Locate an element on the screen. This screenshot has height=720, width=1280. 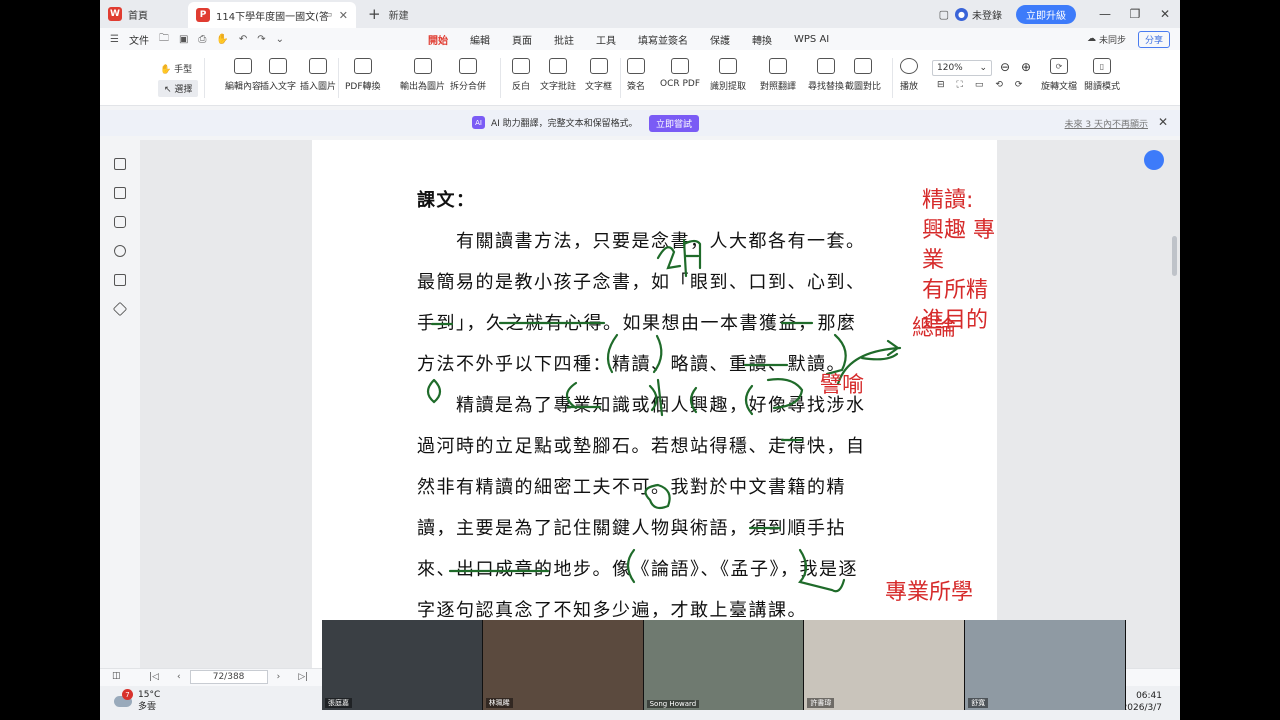
comment-icon is located at coordinates (120, 222).